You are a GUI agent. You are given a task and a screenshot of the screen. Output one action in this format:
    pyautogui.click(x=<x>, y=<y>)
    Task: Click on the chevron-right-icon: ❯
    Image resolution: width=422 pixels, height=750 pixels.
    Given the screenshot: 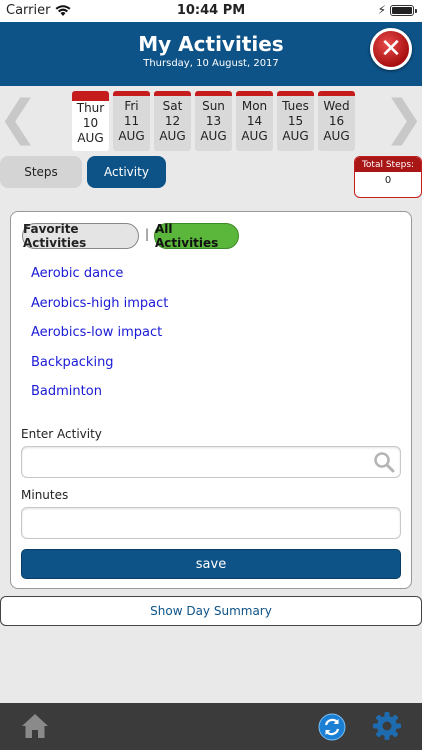 What is the action you would take?
    pyautogui.click(x=403, y=118)
    